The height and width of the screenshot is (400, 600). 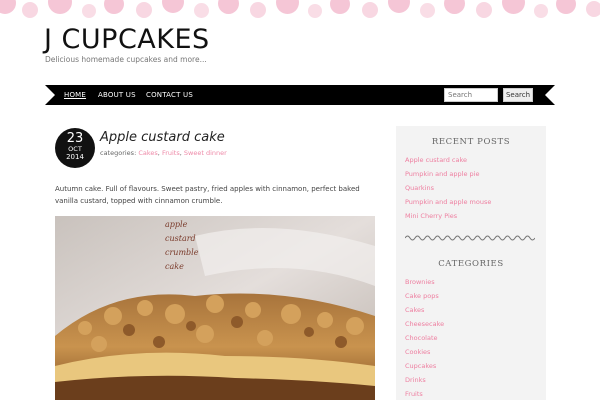 What do you see at coordinates (518, 95) in the screenshot?
I see `search-button: Search` at bounding box center [518, 95].